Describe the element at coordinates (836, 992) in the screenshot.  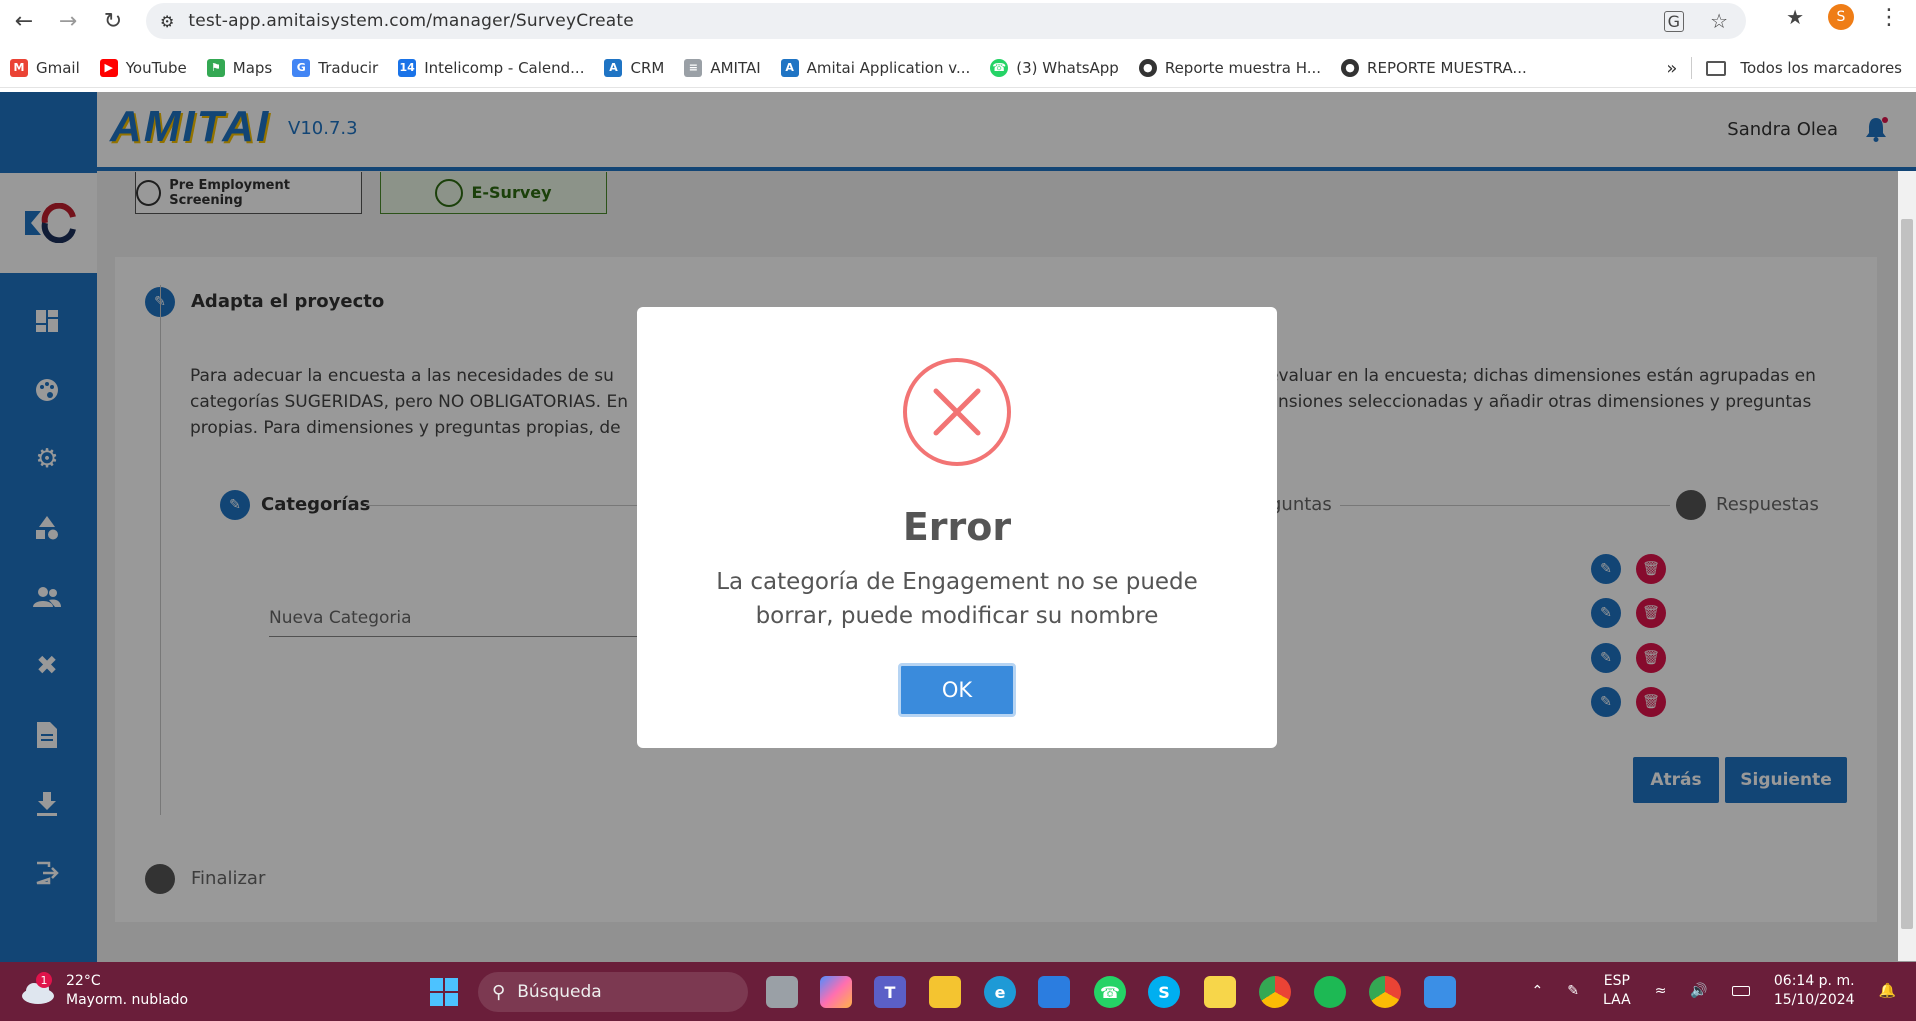
I see `copilot-icon` at that location.